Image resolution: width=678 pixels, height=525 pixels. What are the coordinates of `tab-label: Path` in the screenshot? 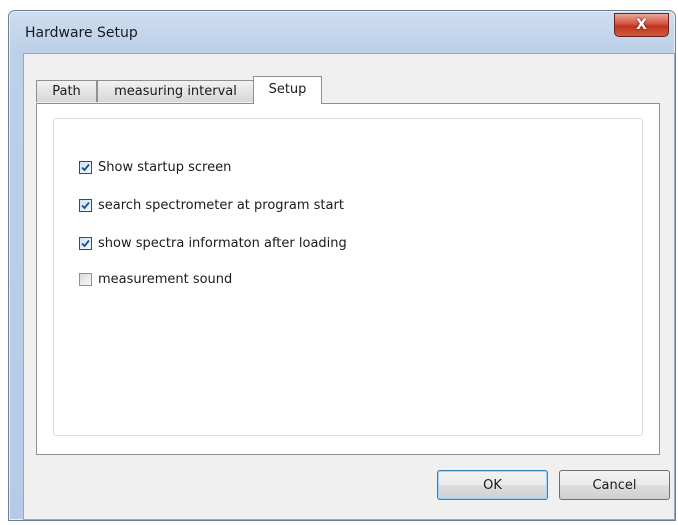 It's located at (66, 91).